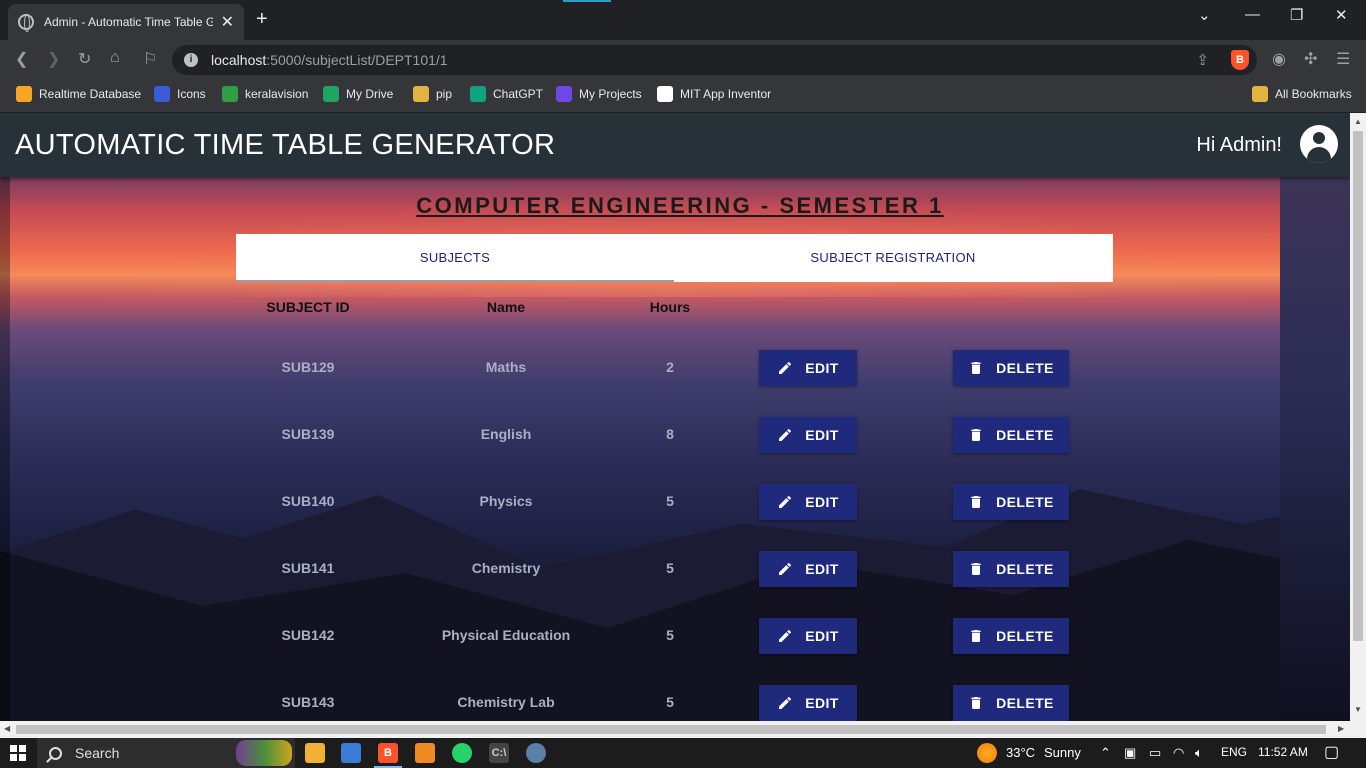  Describe the element at coordinates (84, 59) in the screenshot. I see `reload-icon: ↻` at that location.